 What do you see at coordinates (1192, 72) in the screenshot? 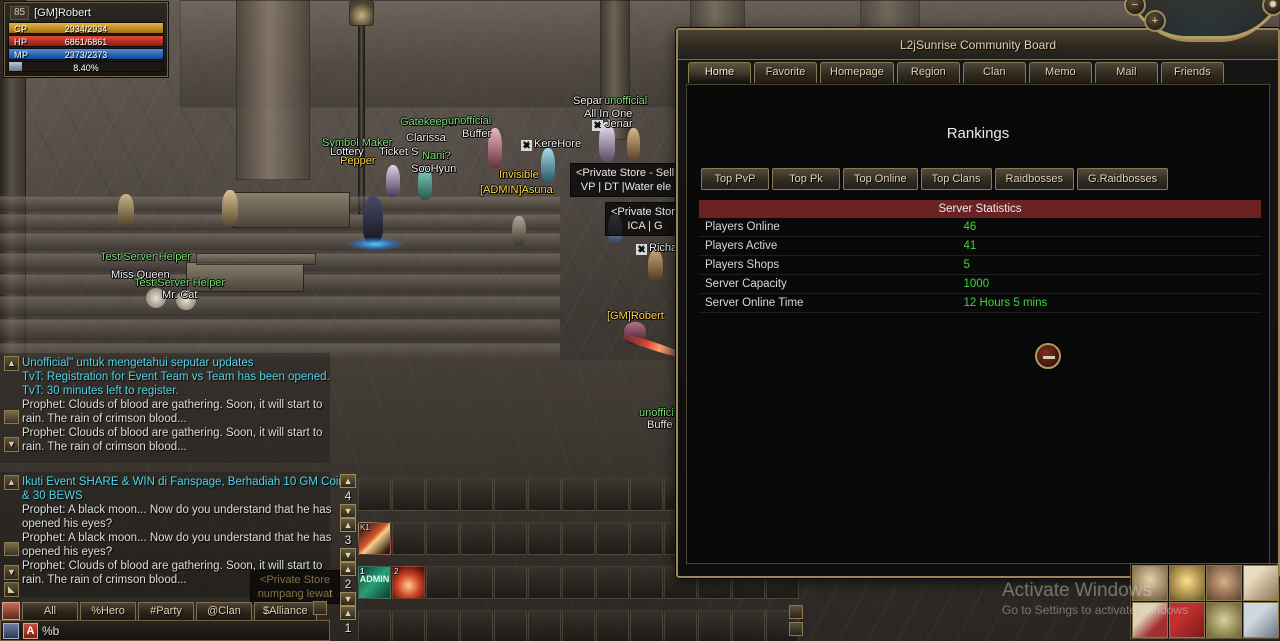
I see `tab-friends: Friends` at bounding box center [1192, 72].